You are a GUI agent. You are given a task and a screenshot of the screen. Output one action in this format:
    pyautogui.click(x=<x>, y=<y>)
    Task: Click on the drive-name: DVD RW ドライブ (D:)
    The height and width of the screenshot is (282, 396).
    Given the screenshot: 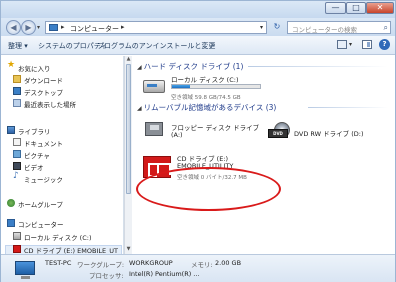 What is the action you would take?
    pyautogui.click(x=329, y=134)
    